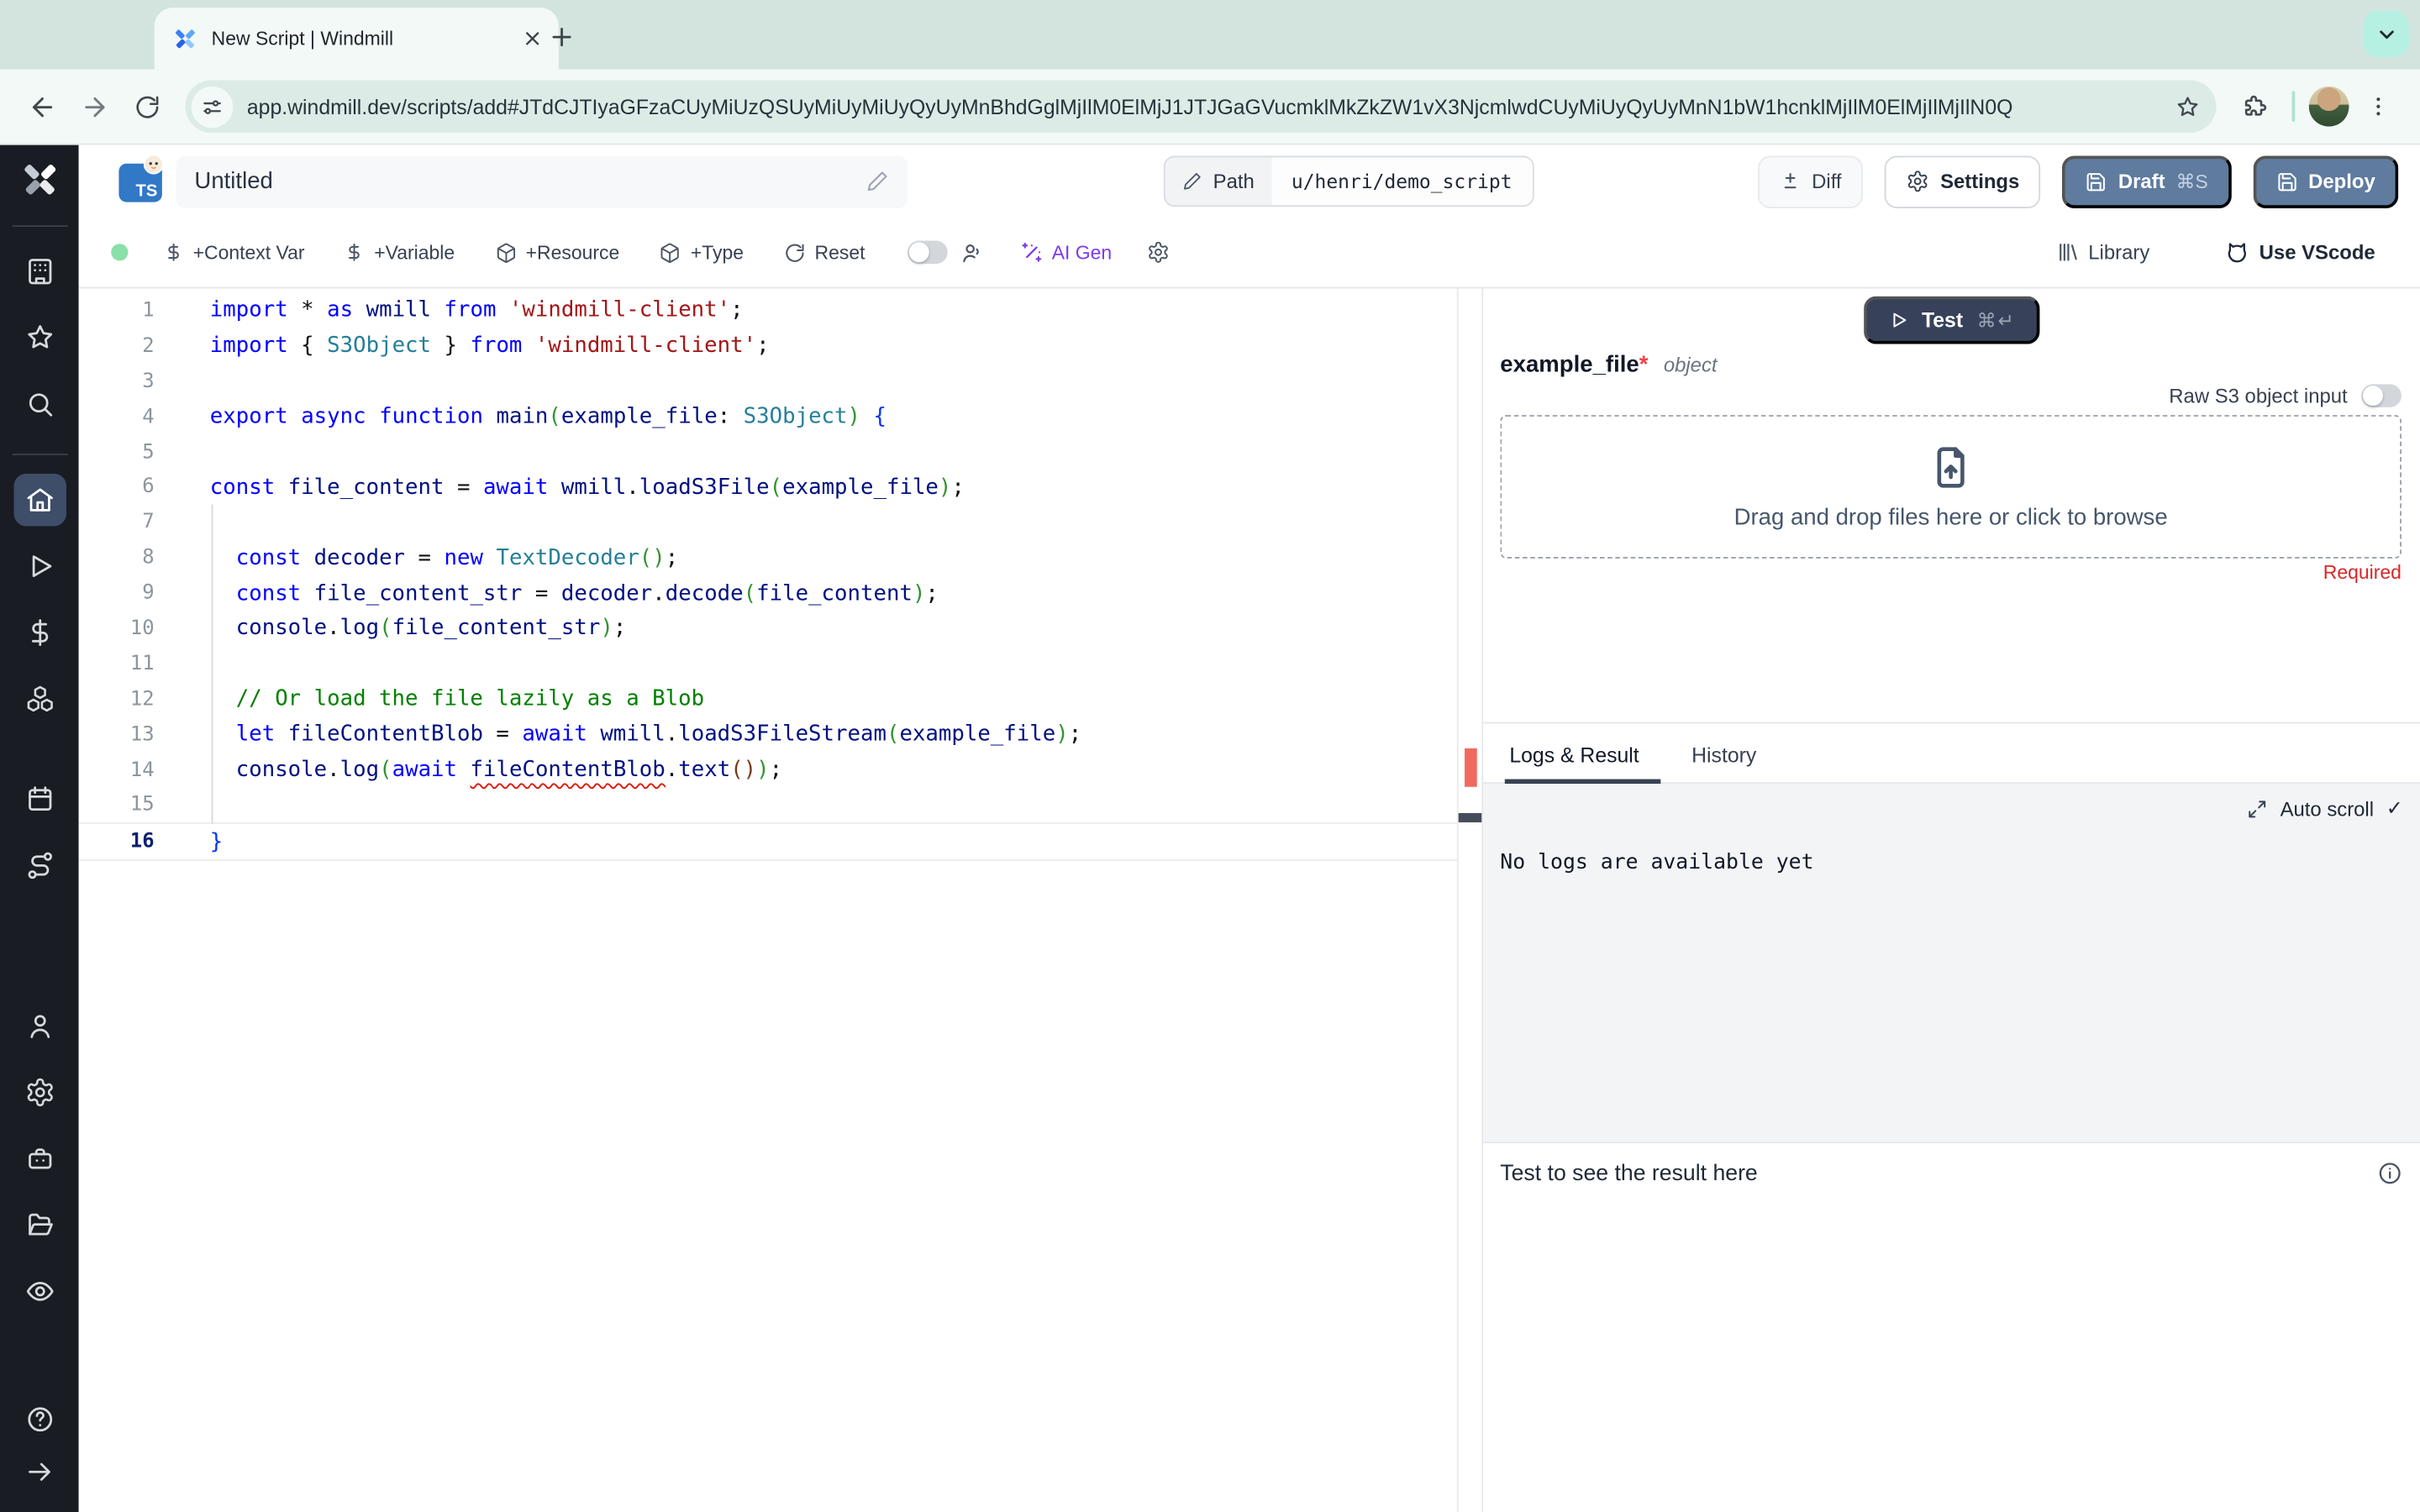 Image resolution: width=2420 pixels, height=1512 pixels. I want to click on code-line-15: 15, so click(768, 805).